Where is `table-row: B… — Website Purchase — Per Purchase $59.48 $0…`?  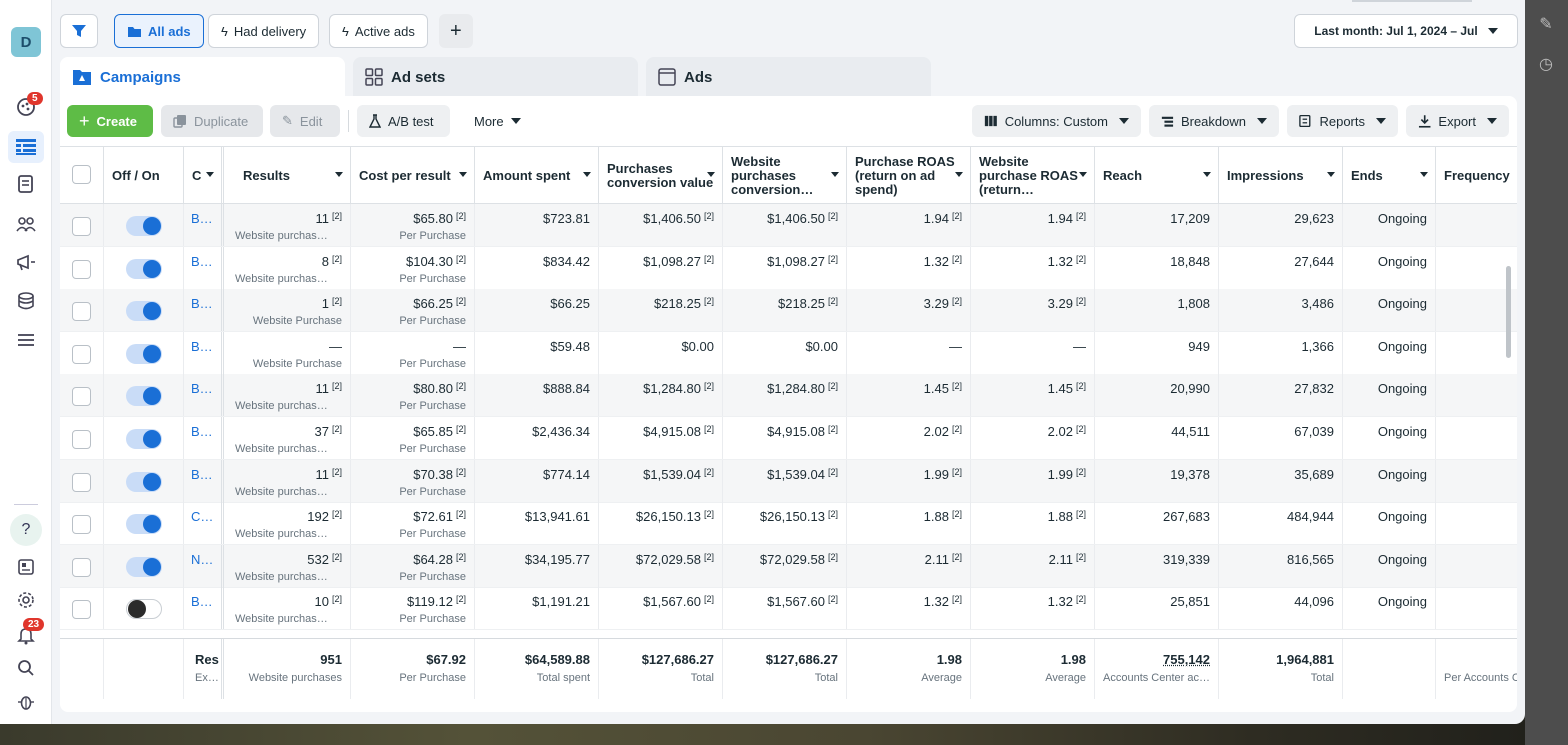
table-row: B… — Website Purchase — Per Purchase $59.48 $0… is located at coordinates (788, 353).